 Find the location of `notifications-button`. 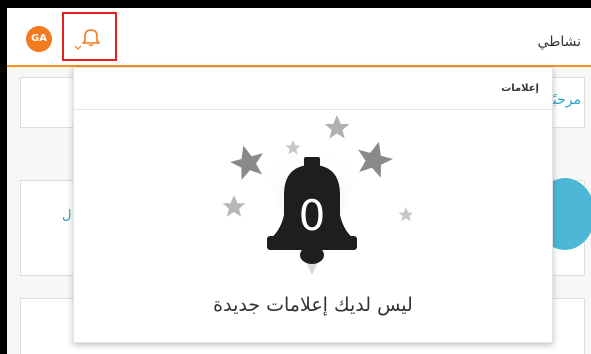

notifications-button is located at coordinates (89, 36).